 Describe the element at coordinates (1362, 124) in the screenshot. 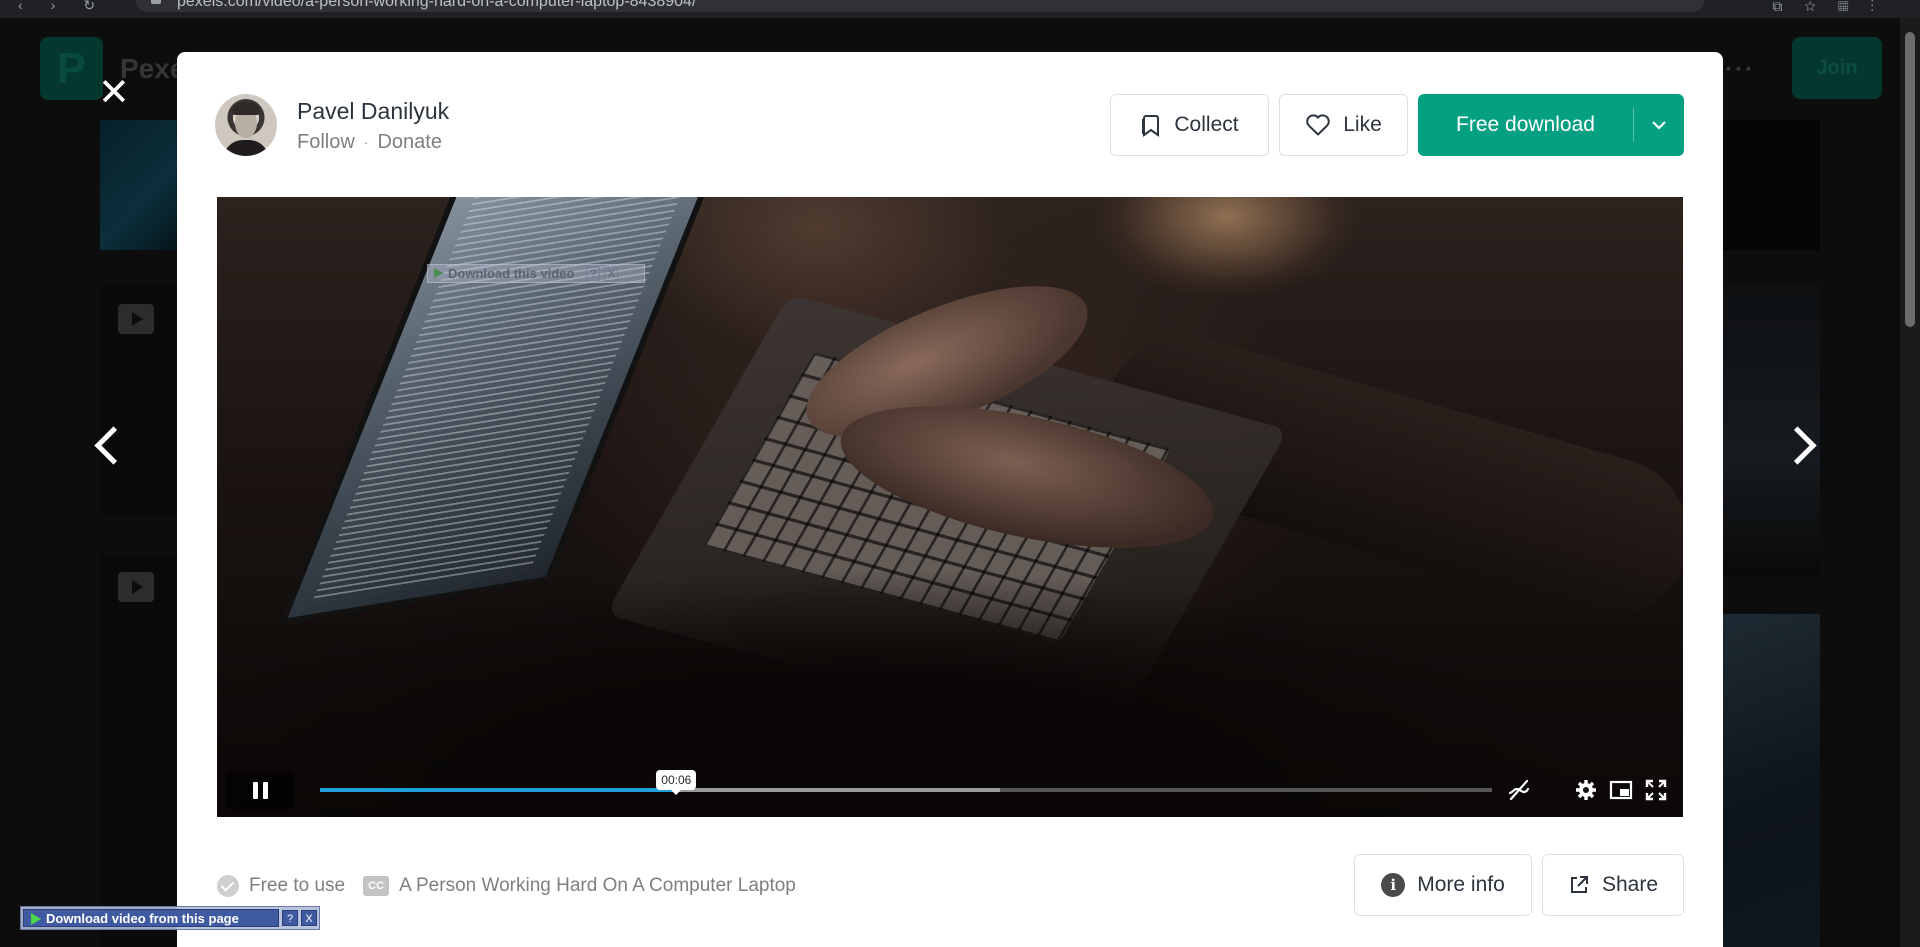

I see `like-label: Like` at that location.